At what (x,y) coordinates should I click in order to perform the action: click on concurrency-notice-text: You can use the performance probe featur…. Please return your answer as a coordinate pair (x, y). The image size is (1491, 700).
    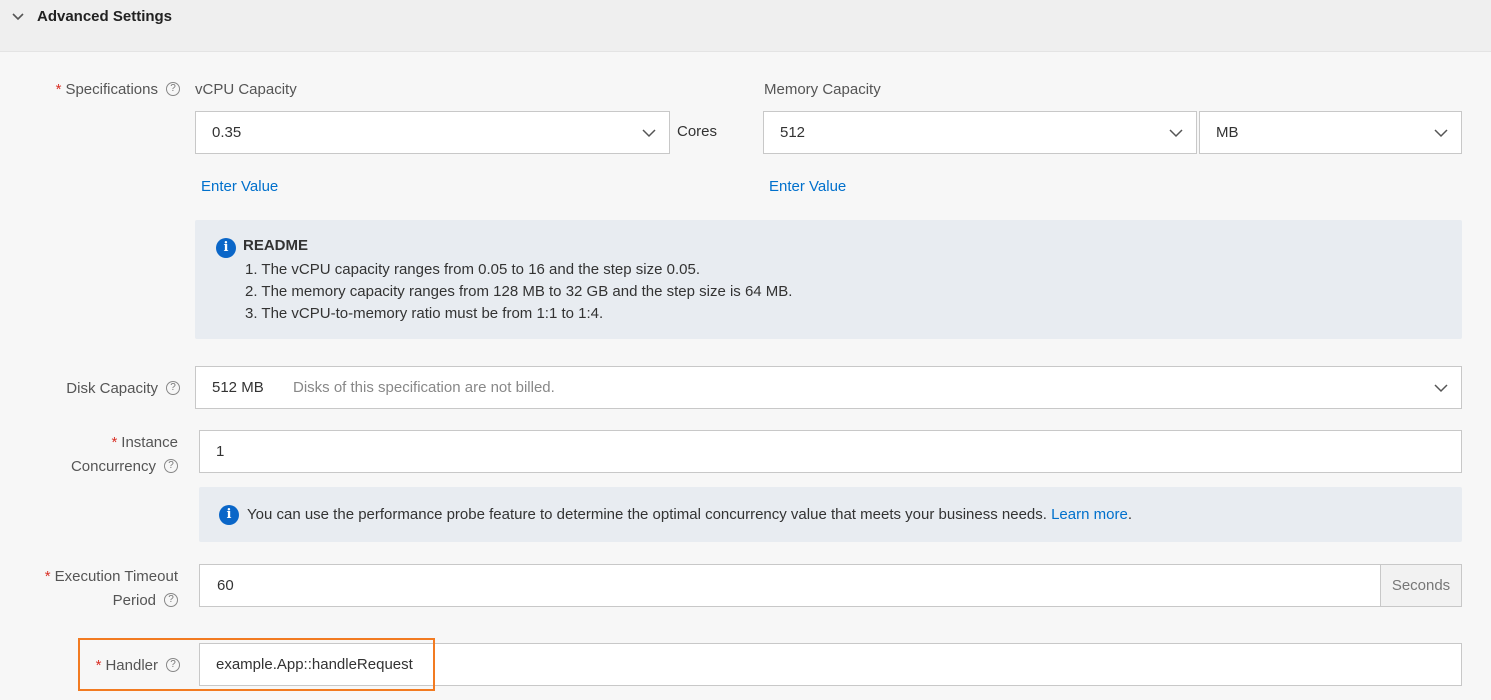
    Looking at the image, I should click on (689, 514).